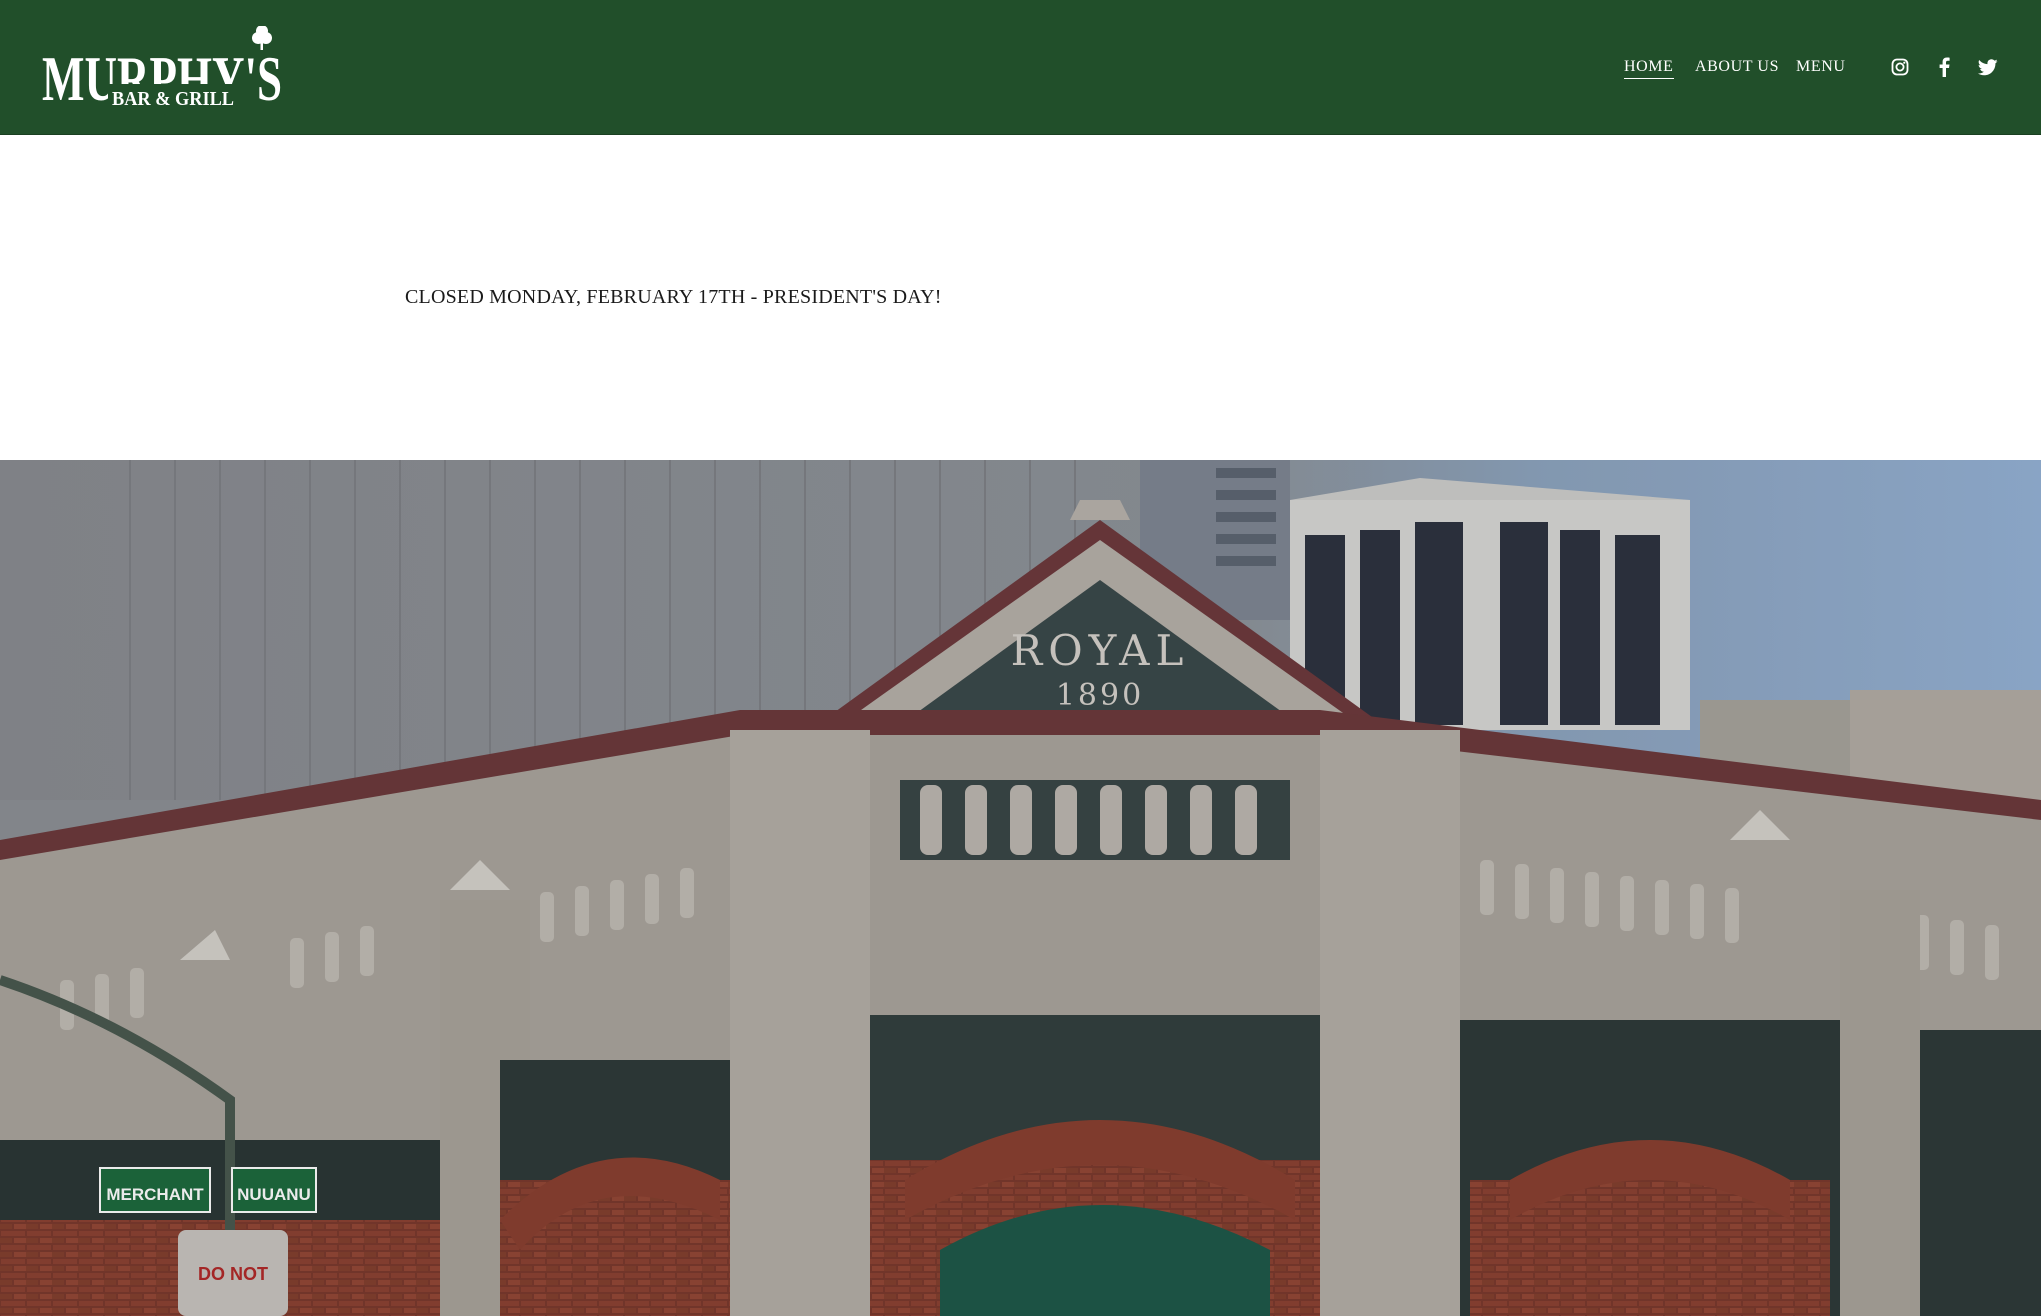 The image size is (2041, 1316). What do you see at coordinates (1649, 68) in the screenshot?
I see `nav-home: HOME` at bounding box center [1649, 68].